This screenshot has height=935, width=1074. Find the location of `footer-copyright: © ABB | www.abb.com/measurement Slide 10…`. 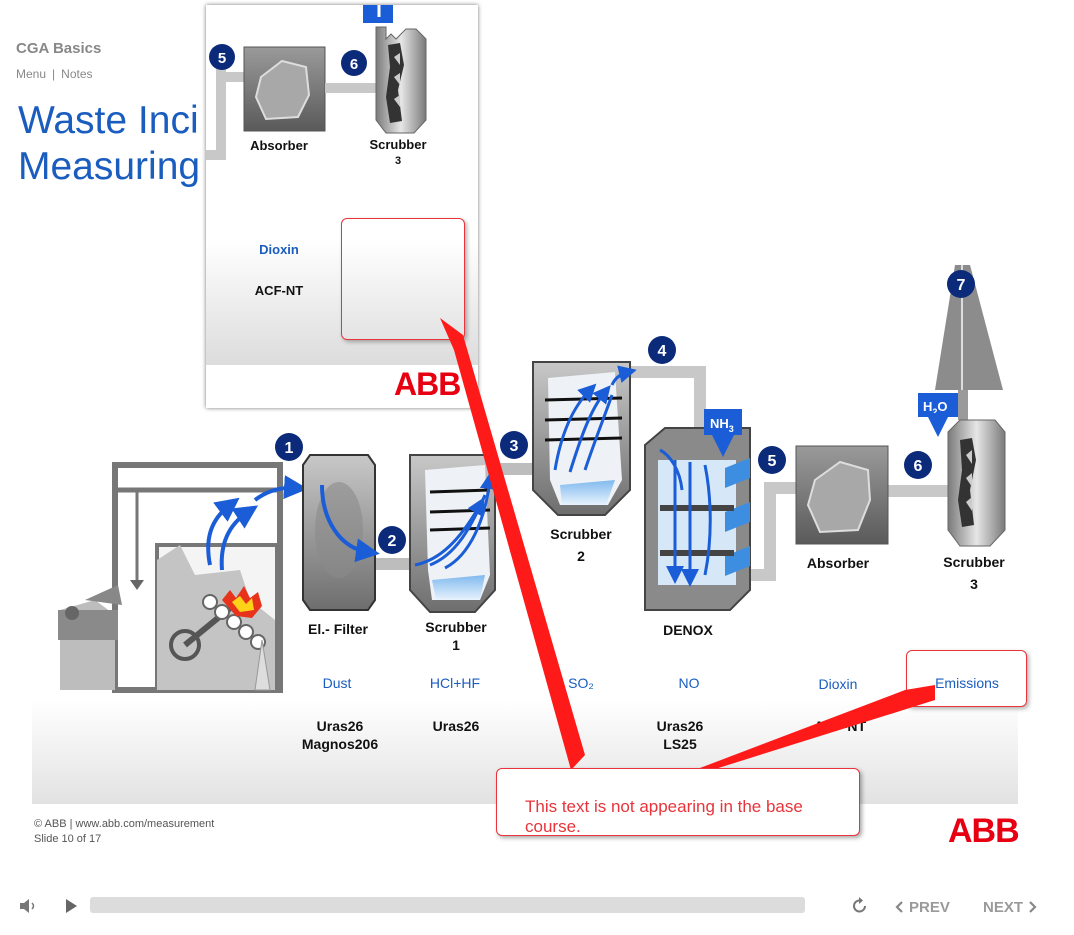

footer-copyright: © ABB | www.abb.com/measurement Slide 10… is located at coordinates (124, 832).